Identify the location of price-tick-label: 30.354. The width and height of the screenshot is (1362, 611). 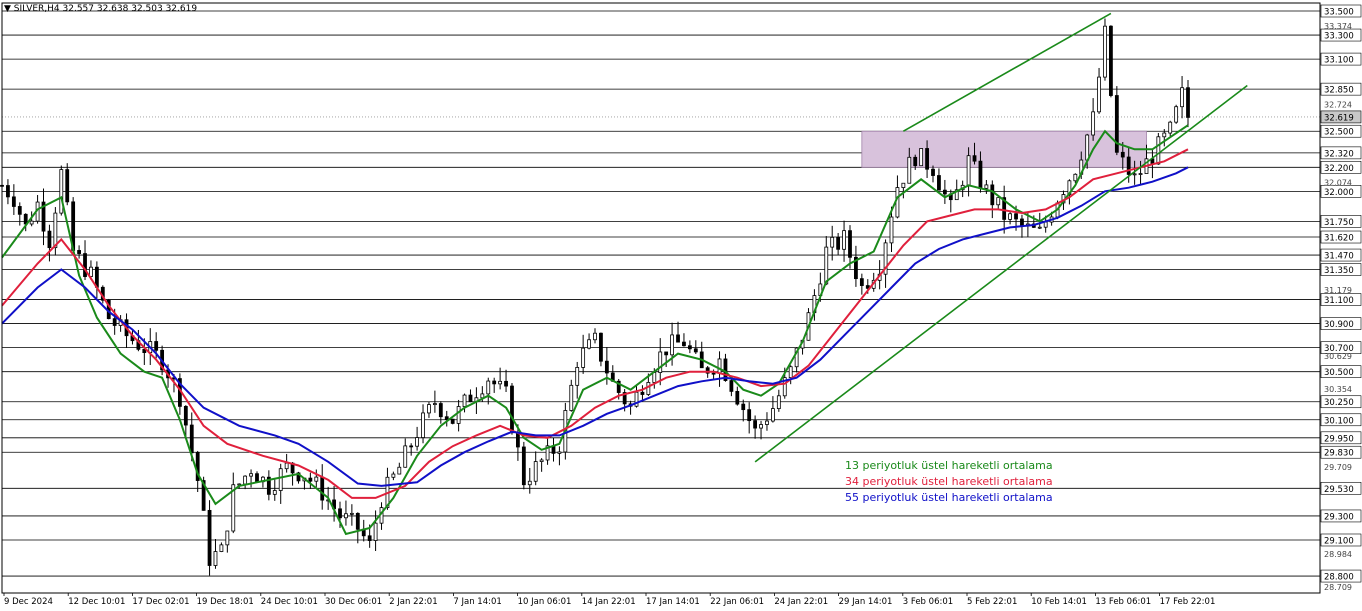
(1338, 389).